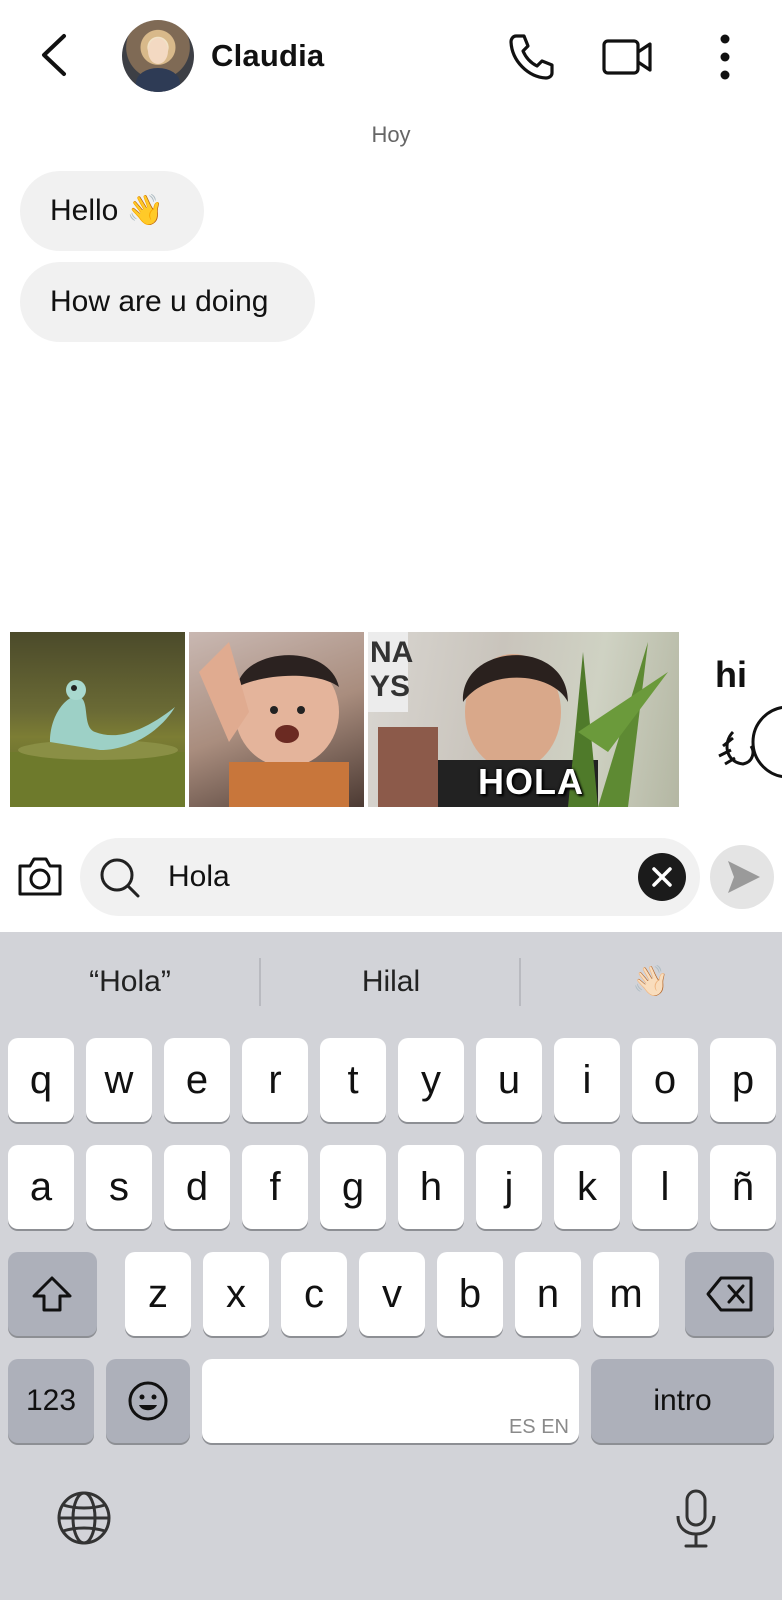  I want to click on emoji-key, so click(148, 1401).